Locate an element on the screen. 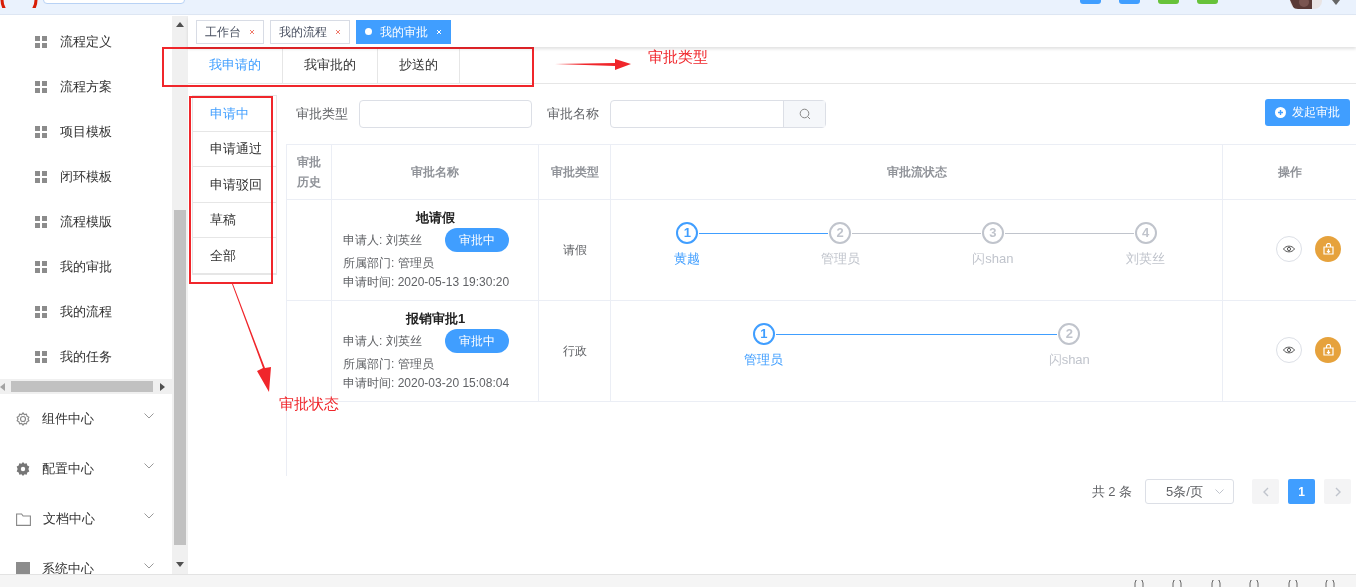 Image resolution: width=1356 pixels, height=587 pixels. status-item: 申请通过 is located at coordinates (234, 149).